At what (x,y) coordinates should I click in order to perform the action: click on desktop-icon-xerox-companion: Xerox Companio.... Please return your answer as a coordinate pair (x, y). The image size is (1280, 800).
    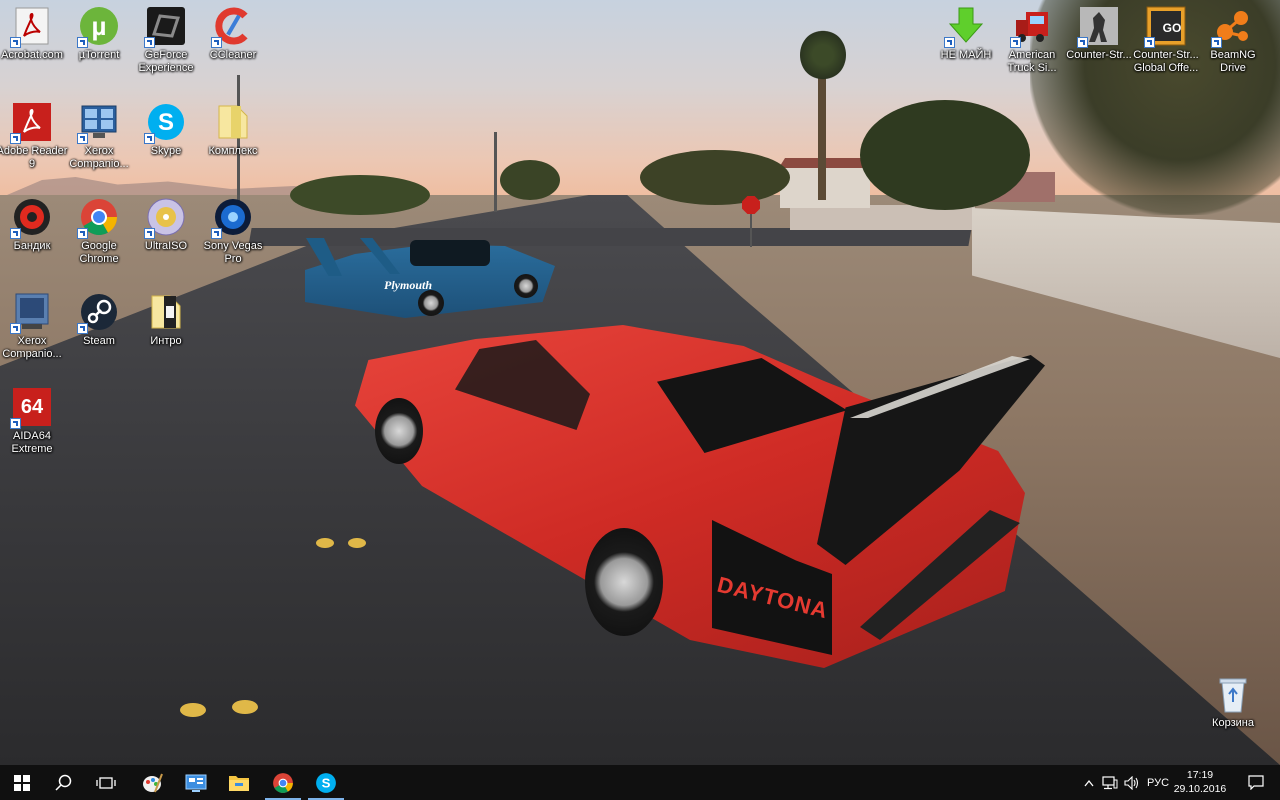
    Looking at the image, I should click on (99, 136).